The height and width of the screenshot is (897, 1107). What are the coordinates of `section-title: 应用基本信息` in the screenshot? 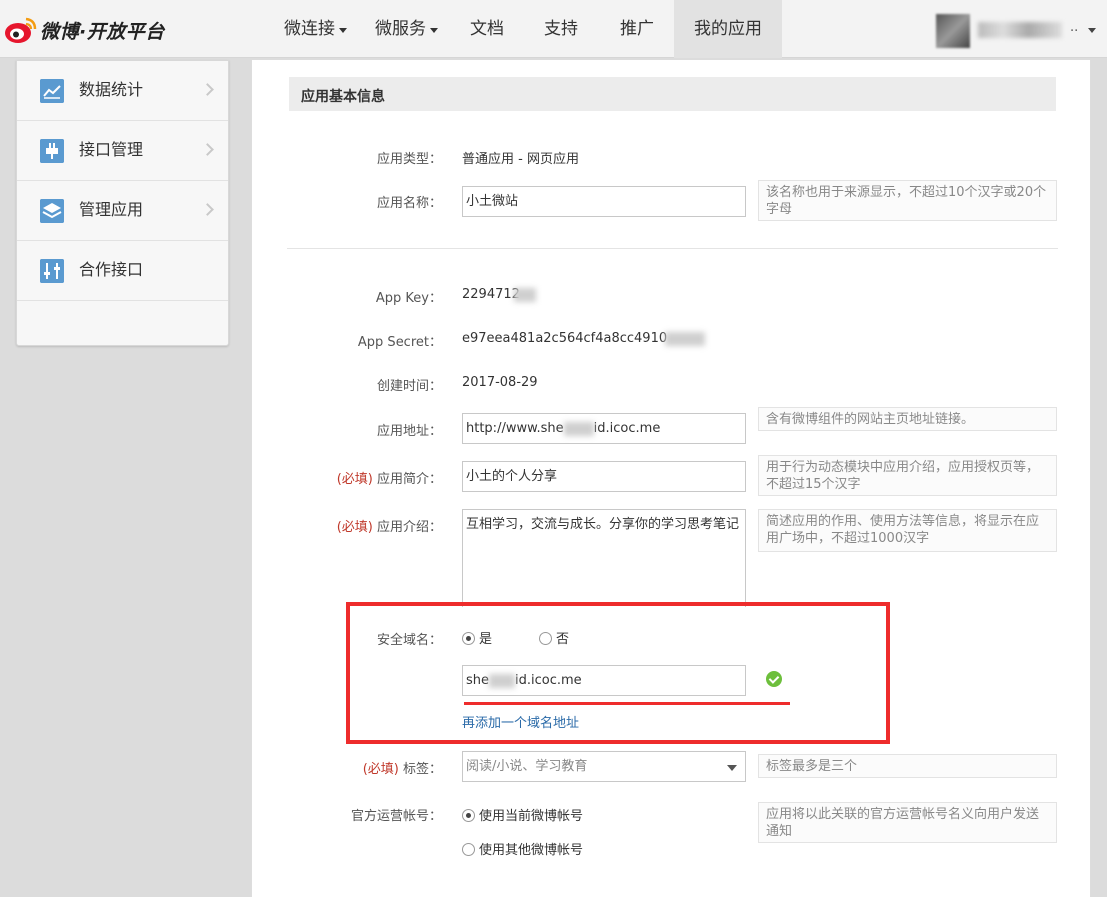 It's located at (343, 97).